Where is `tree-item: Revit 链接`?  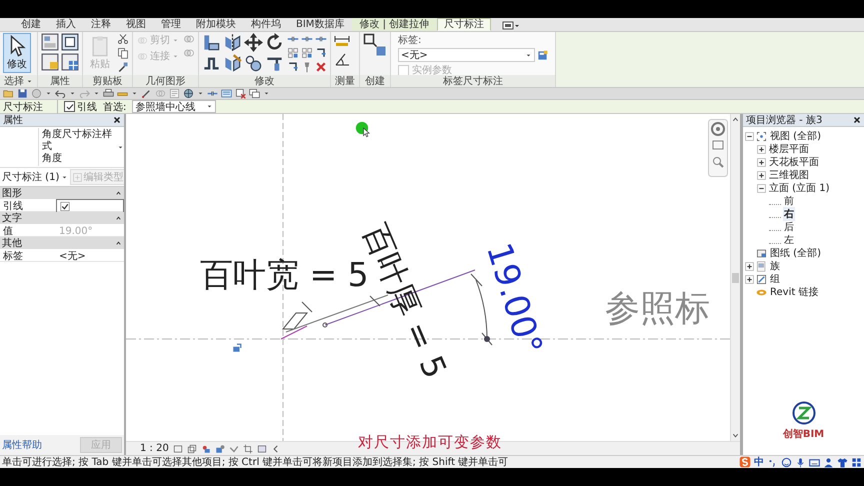 tree-item: Revit 链接 is located at coordinates (794, 292).